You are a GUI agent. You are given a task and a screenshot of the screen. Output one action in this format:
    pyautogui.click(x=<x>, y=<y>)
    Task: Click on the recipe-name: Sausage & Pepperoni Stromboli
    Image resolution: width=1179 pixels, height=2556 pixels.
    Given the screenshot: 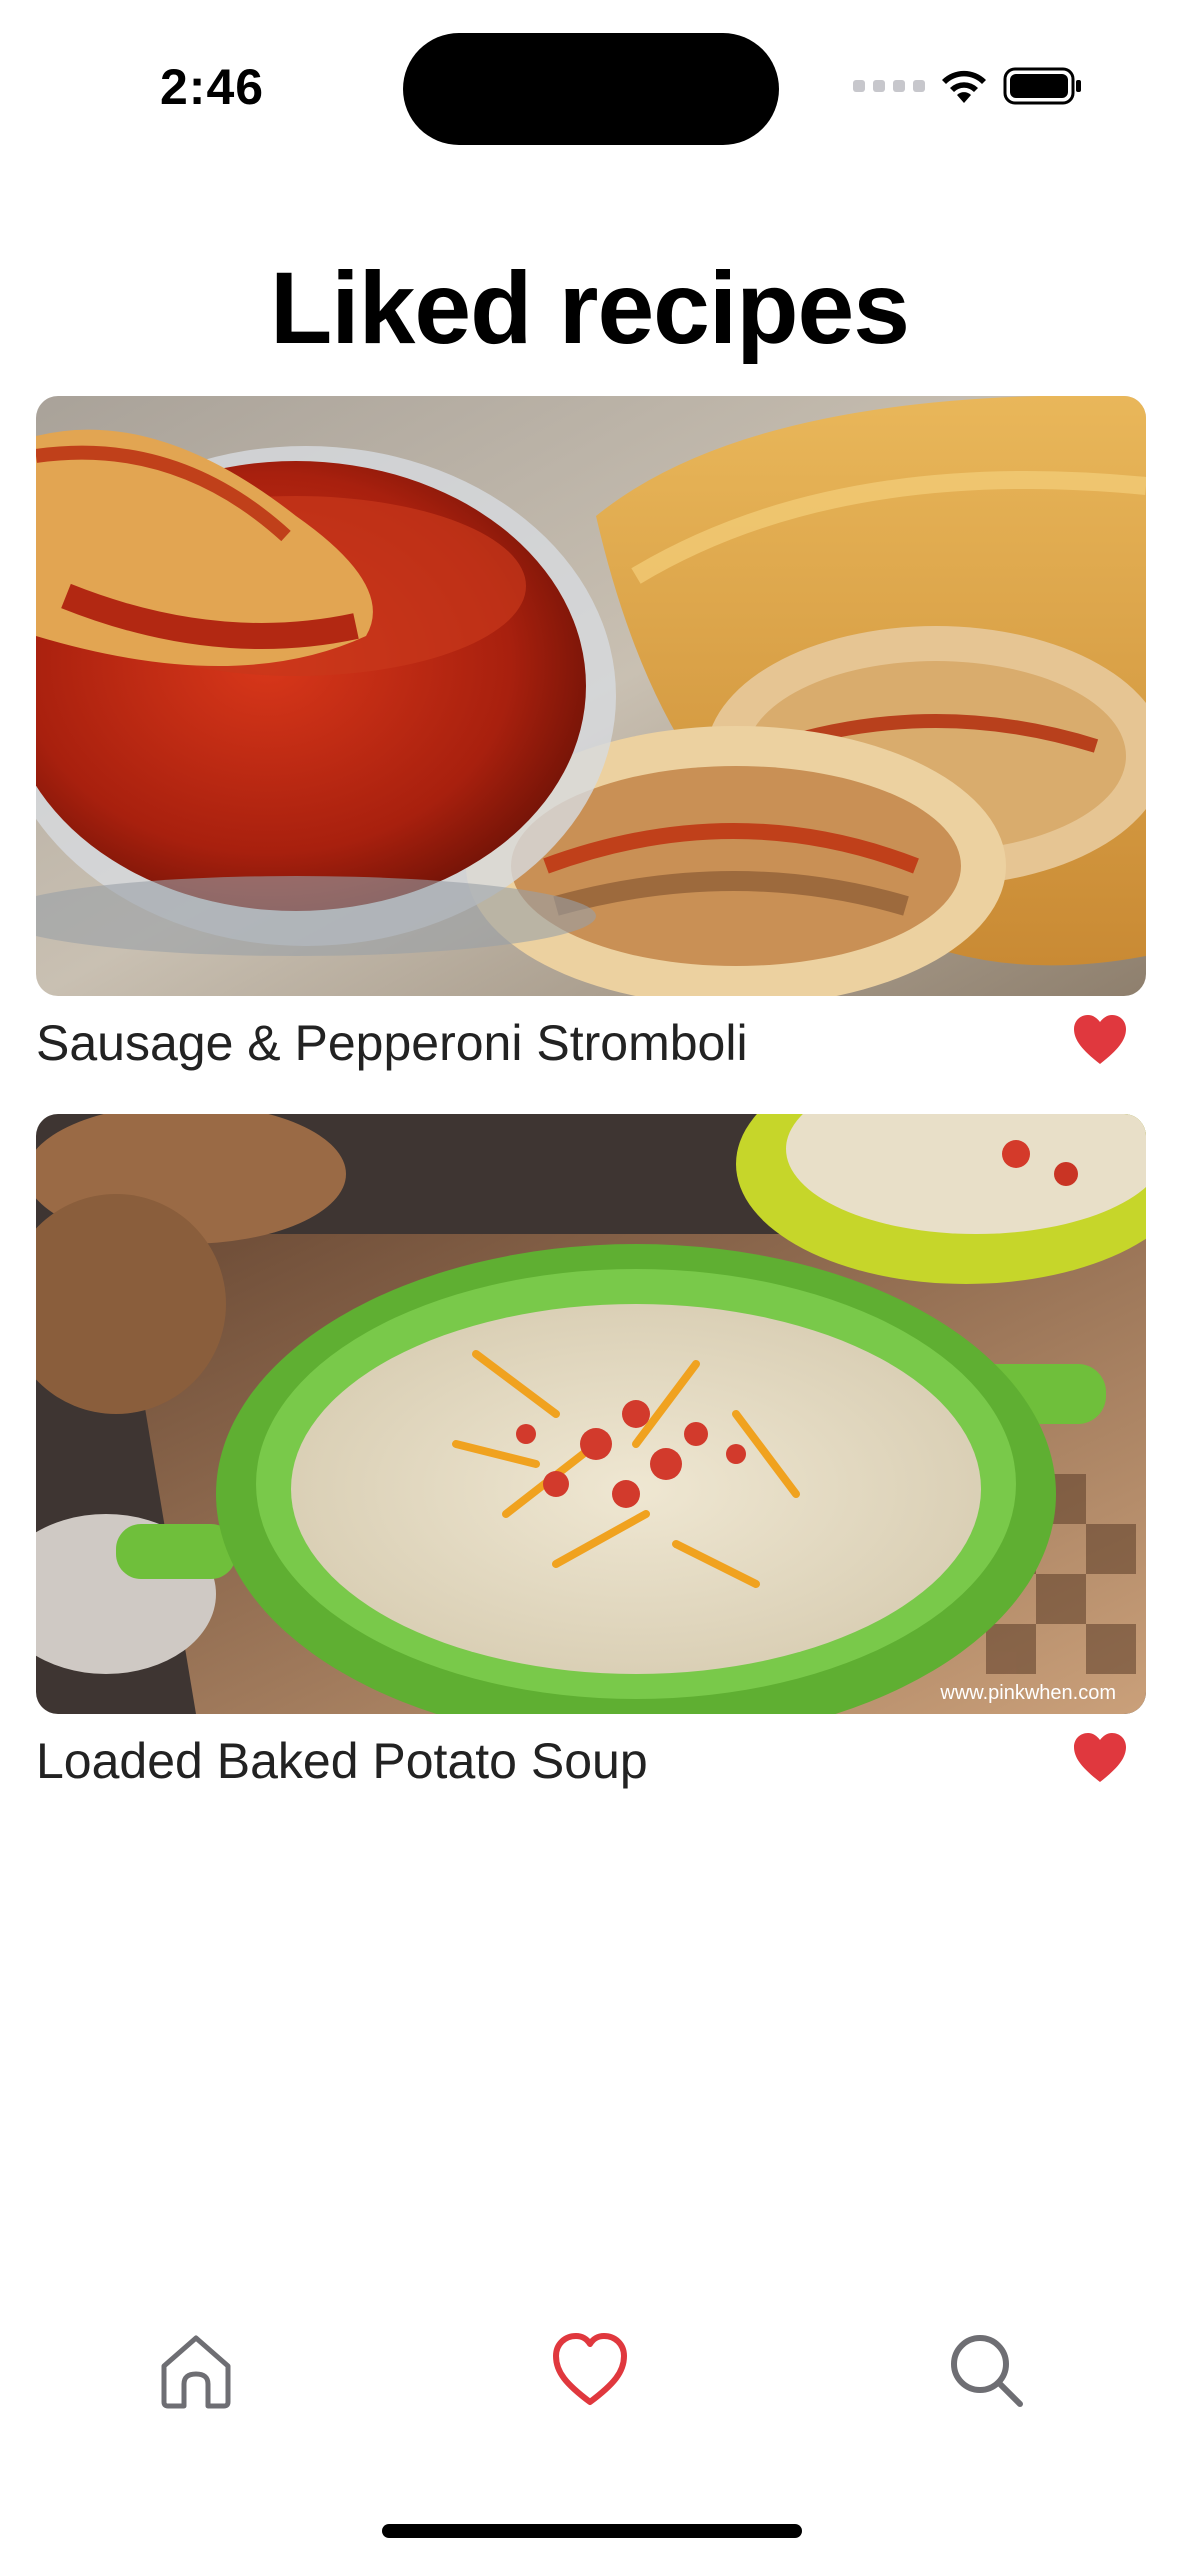 What is the action you would take?
    pyautogui.click(x=392, y=1043)
    